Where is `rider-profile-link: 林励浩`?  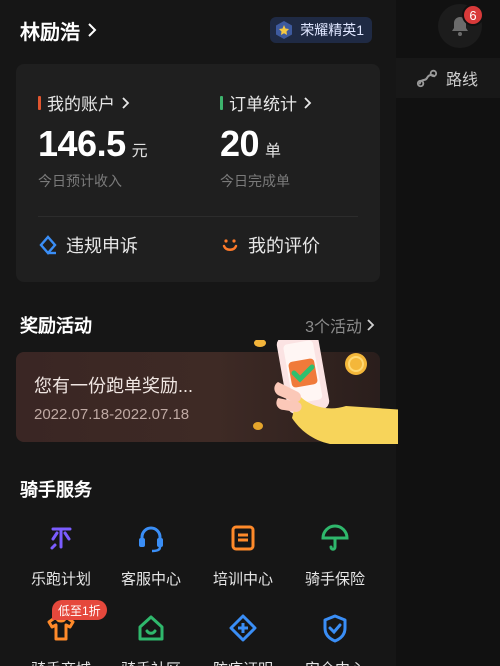
rider-profile-link: 林励浩 is located at coordinates (59, 30).